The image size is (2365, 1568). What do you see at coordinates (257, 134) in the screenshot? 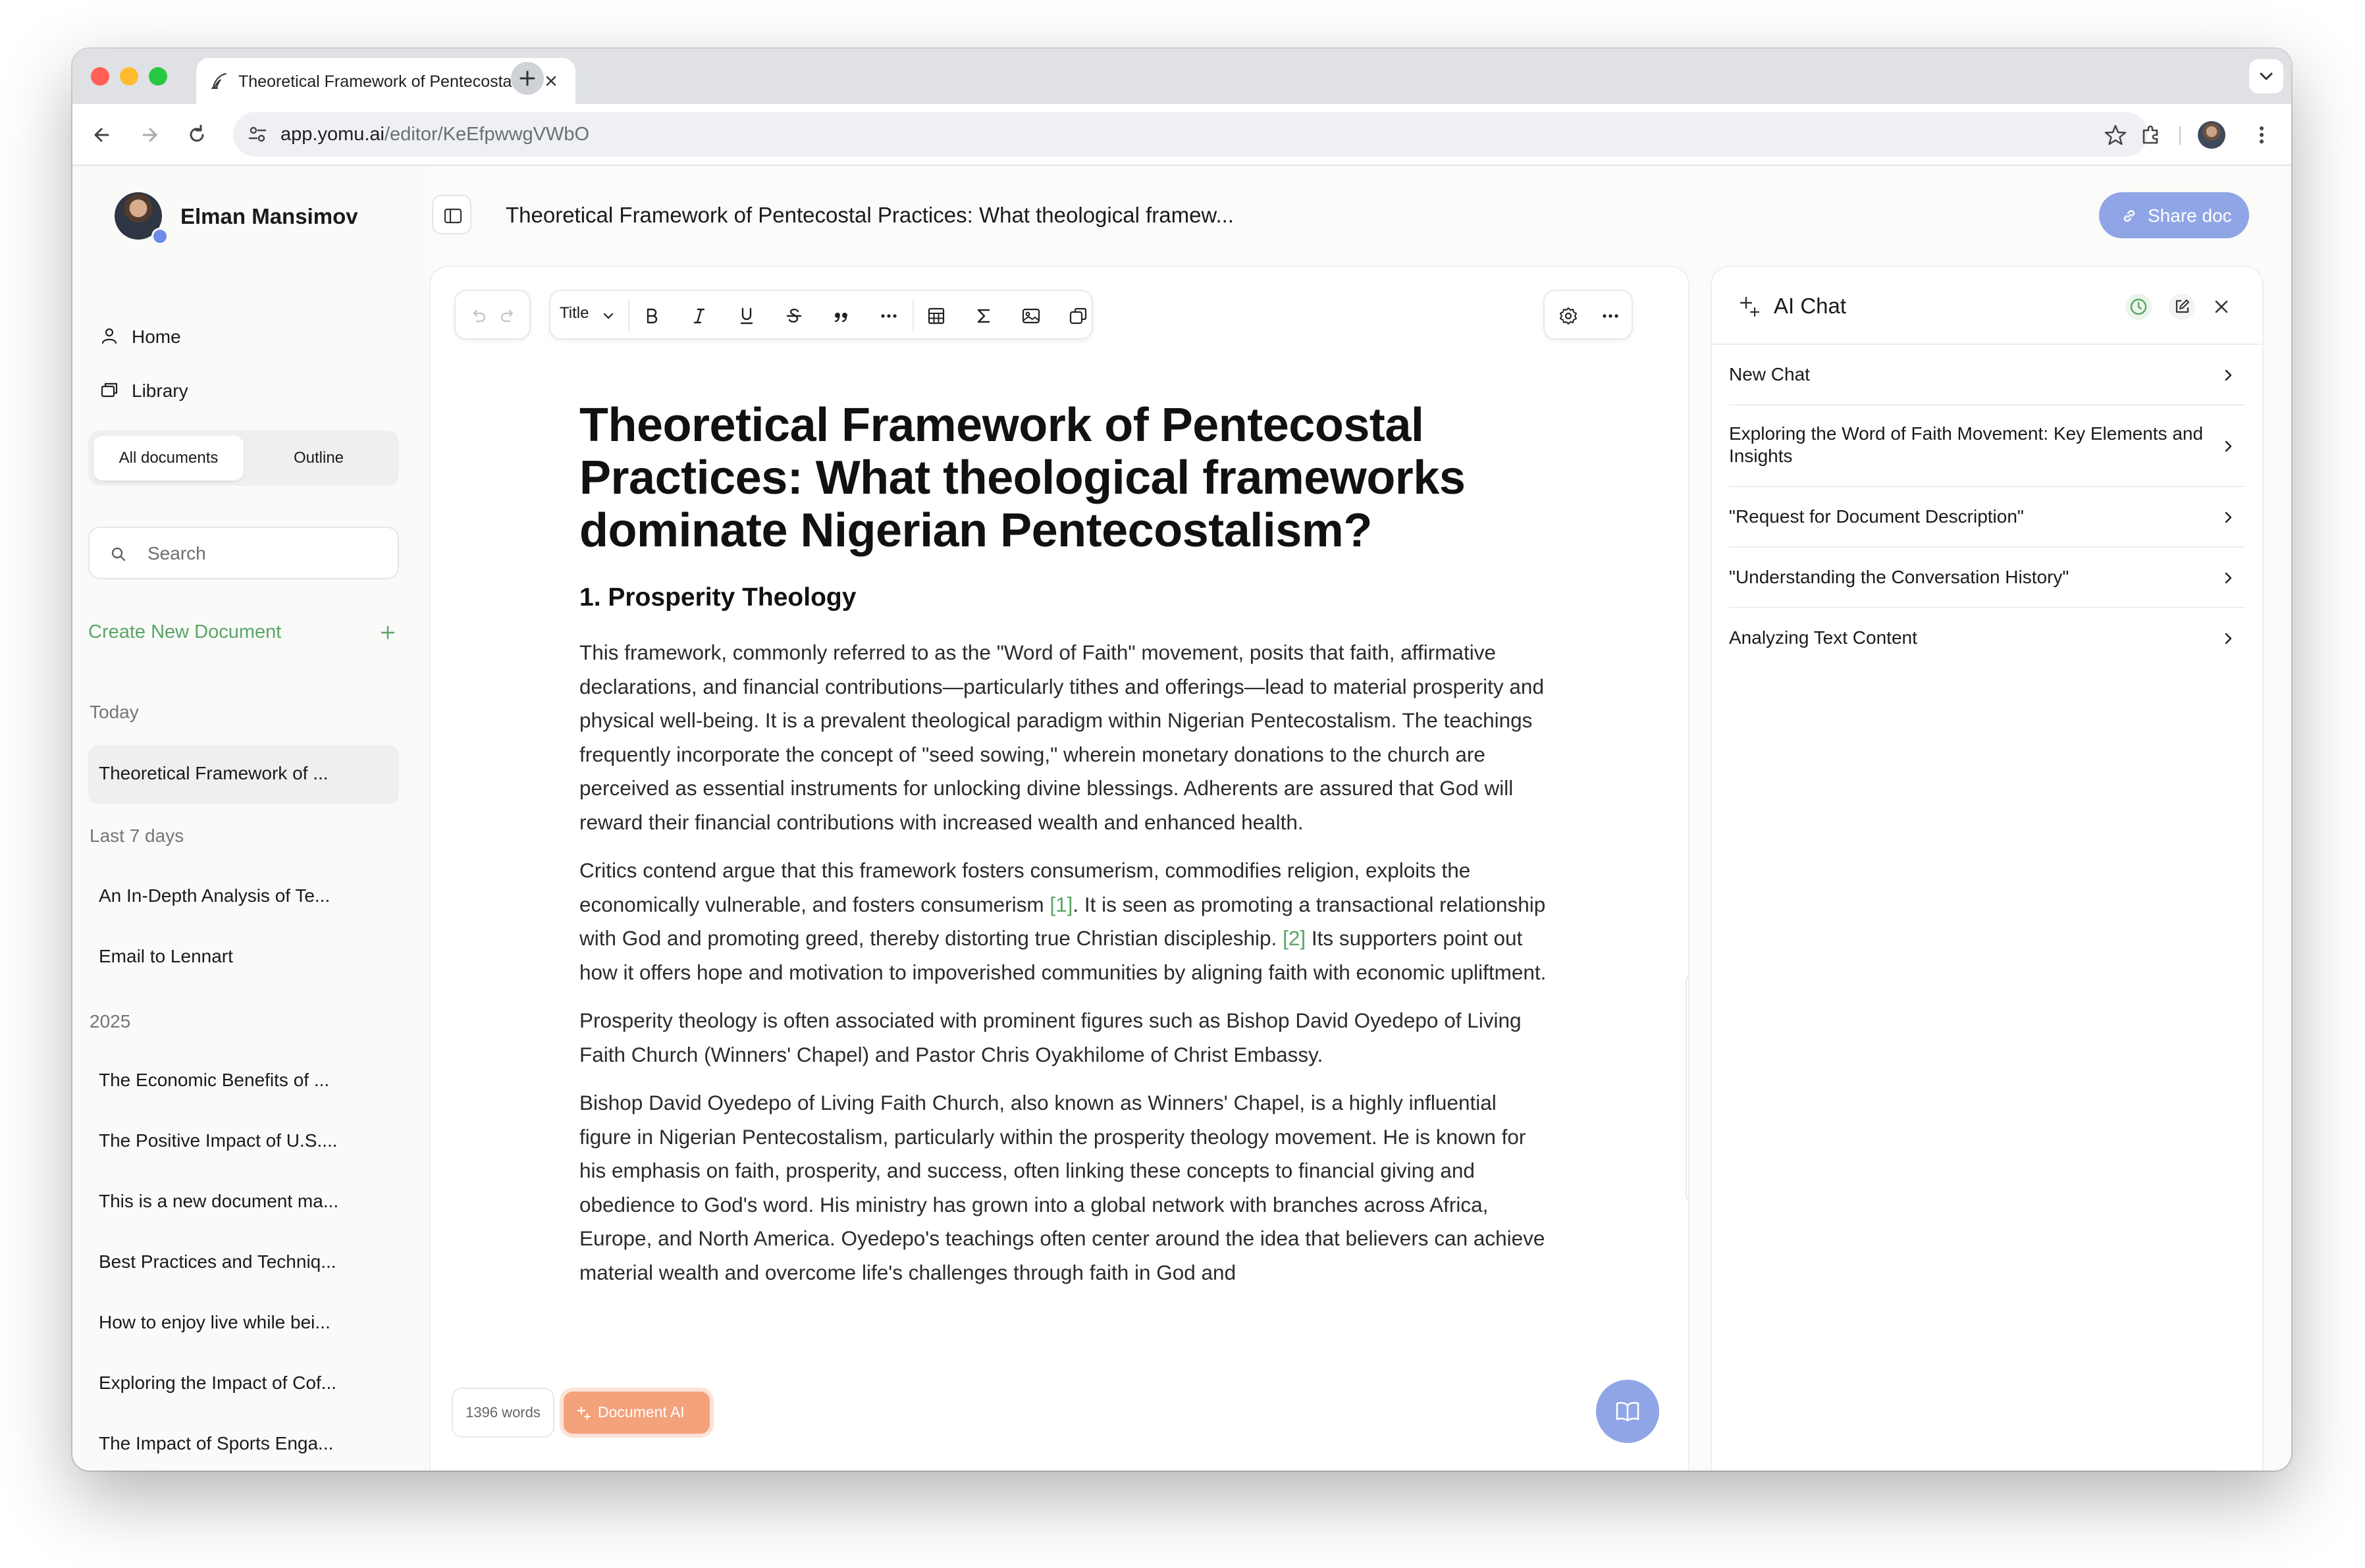
I see `site-info-icon` at bounding box center [257, 134].